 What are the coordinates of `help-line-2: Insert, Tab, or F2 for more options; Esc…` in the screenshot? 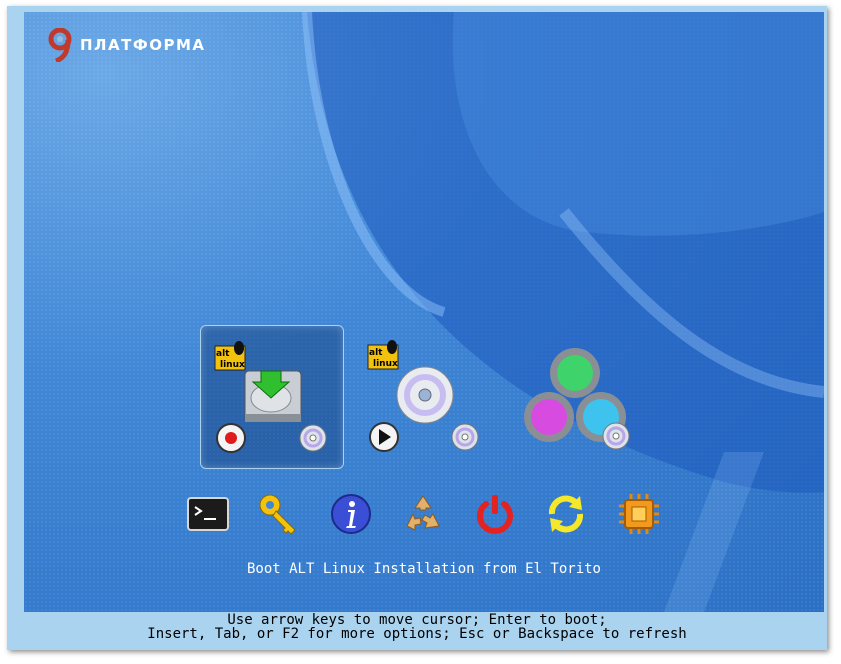 It's located at (417, 634).